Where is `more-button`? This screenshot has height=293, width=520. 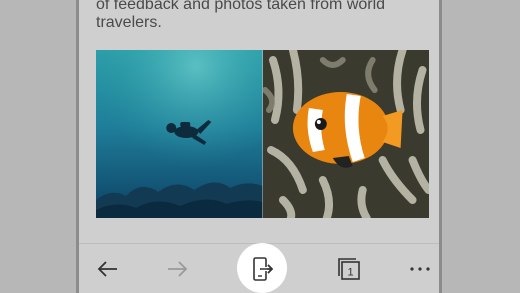 more-button is located at coordinates (420, 269).